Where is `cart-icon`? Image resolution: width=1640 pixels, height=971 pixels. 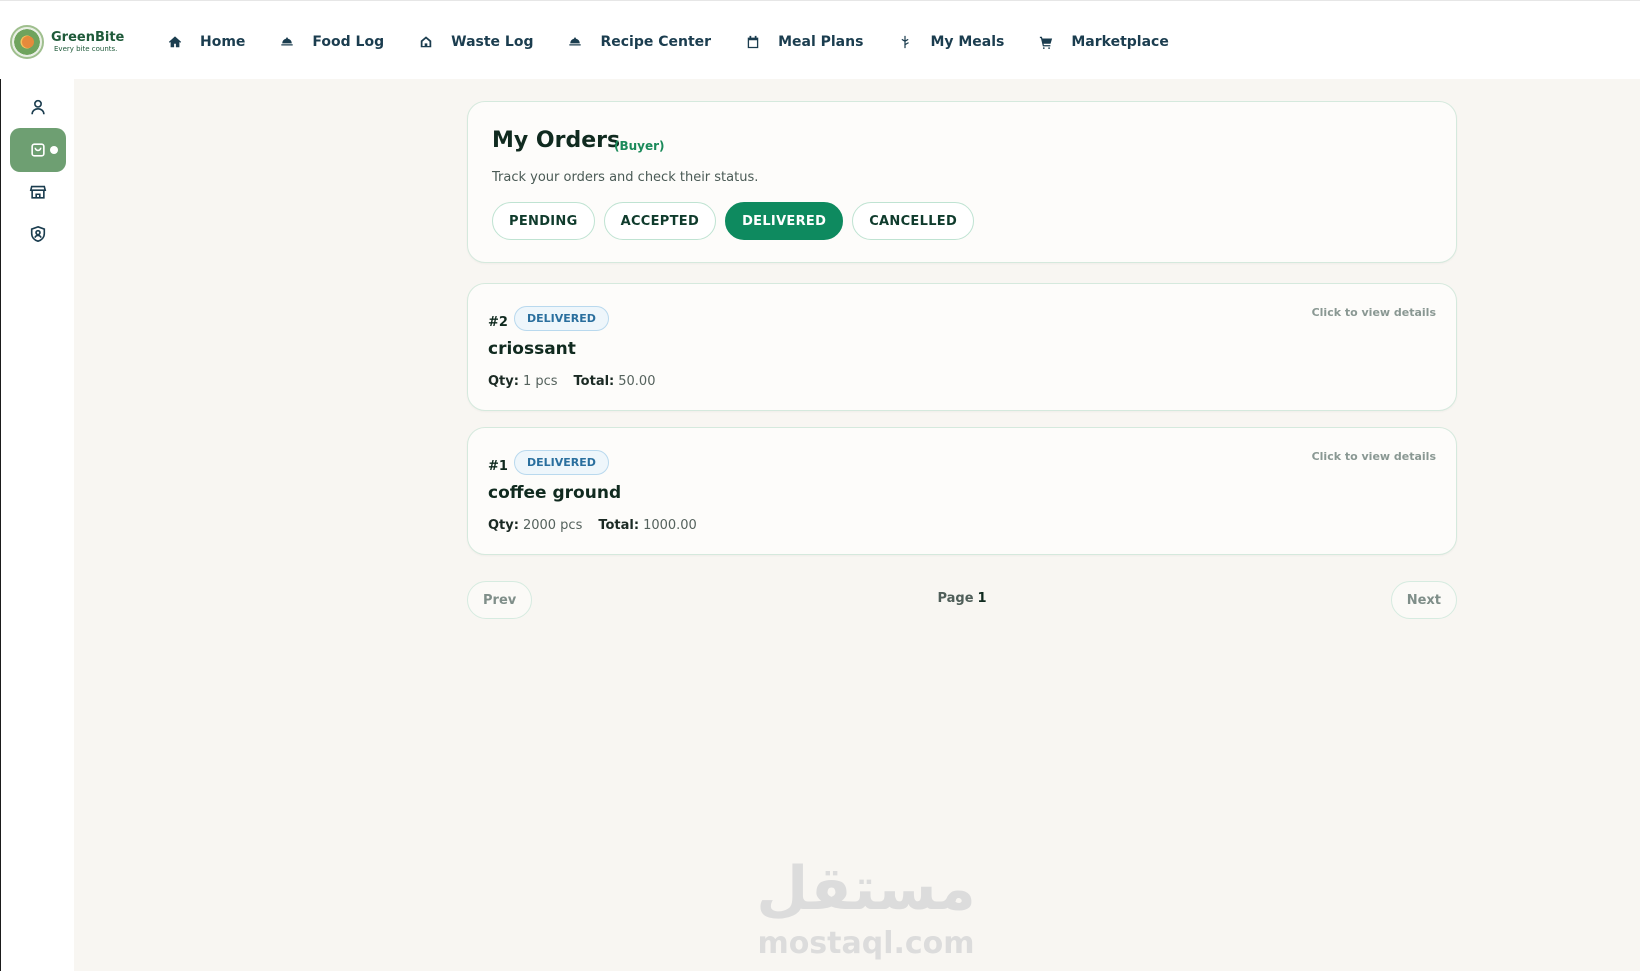 cart-icon is located at coordinates (1046, 42).